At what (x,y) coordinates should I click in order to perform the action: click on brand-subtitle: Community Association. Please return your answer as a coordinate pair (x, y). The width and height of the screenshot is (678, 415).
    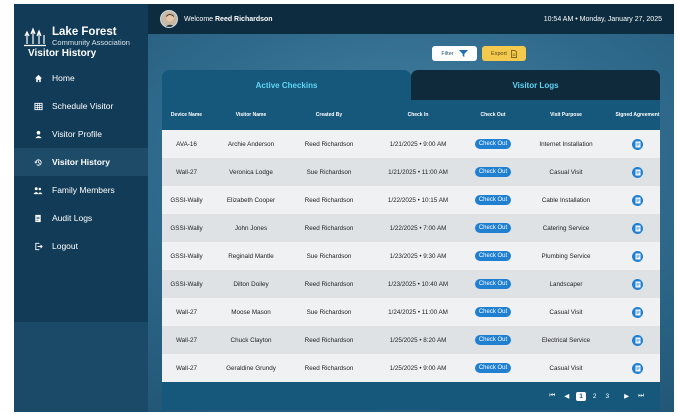
    Looking at the image, I should click on (91, 42).